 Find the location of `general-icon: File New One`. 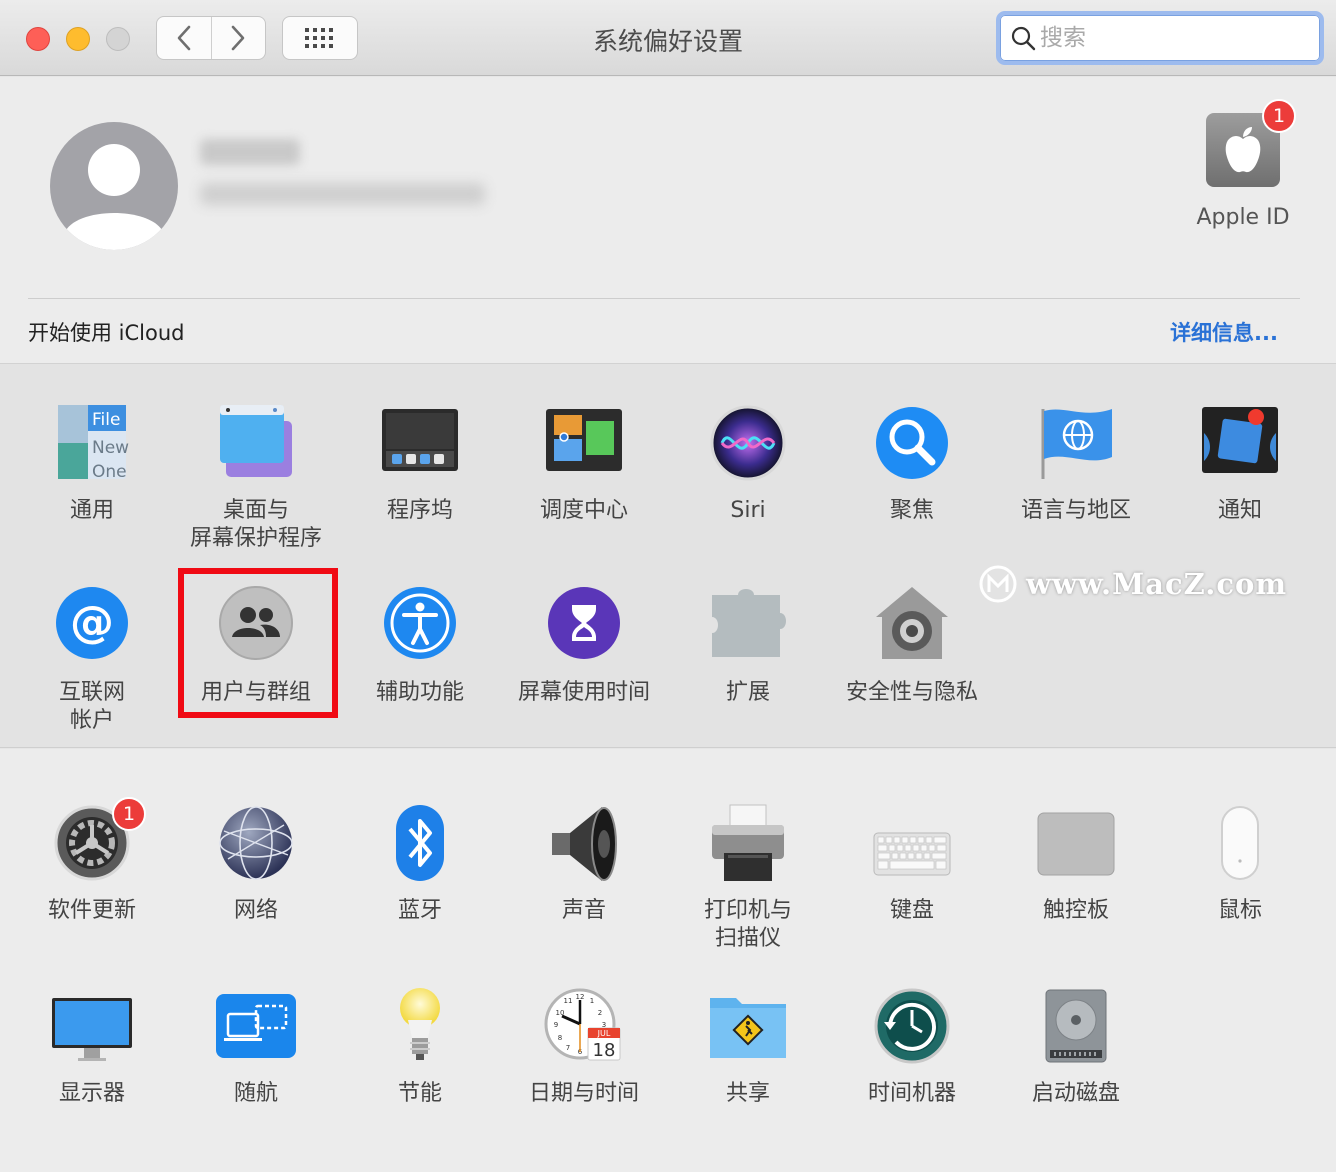

general-icon: File New One is located at coordinates (92, 443).